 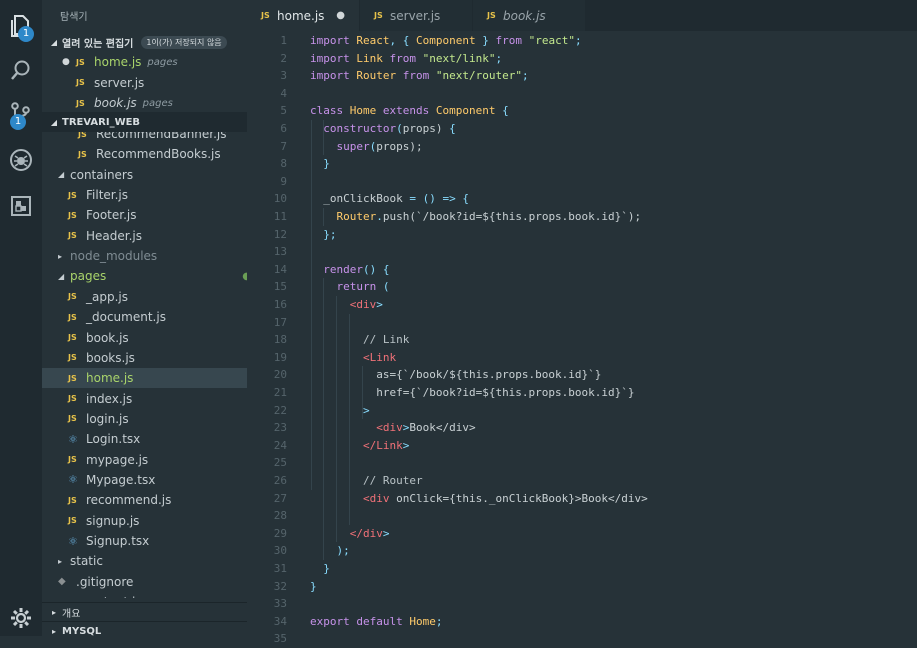 I want to click on tab-bar: JShome.js●JSserver.jsJSbook.js, so click(x=582, y=15).